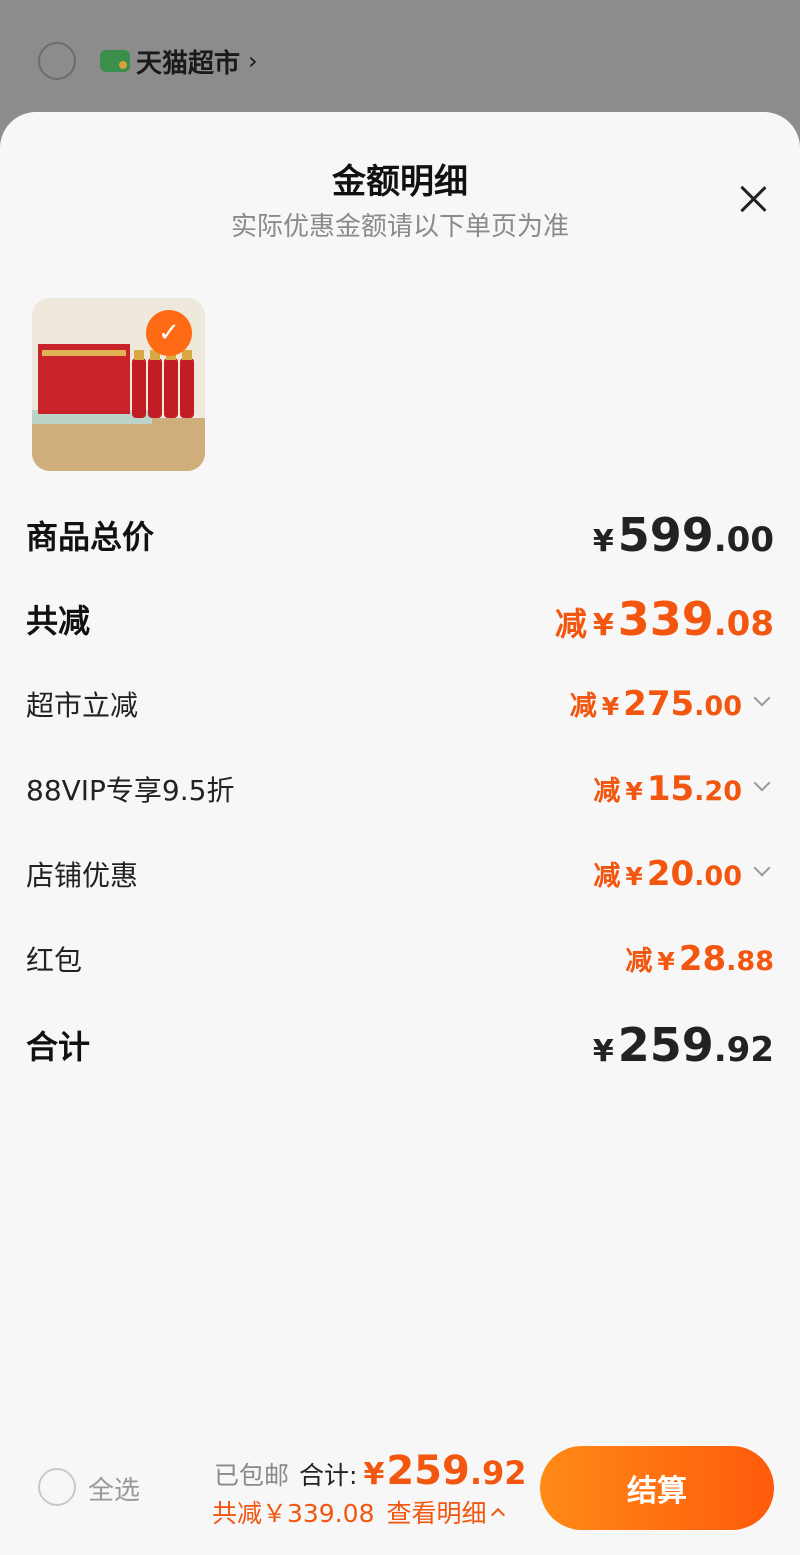  Describe the element at coordinates (400, 182) in the screenshot. I see `sheet-title: 金额明细` at that location.